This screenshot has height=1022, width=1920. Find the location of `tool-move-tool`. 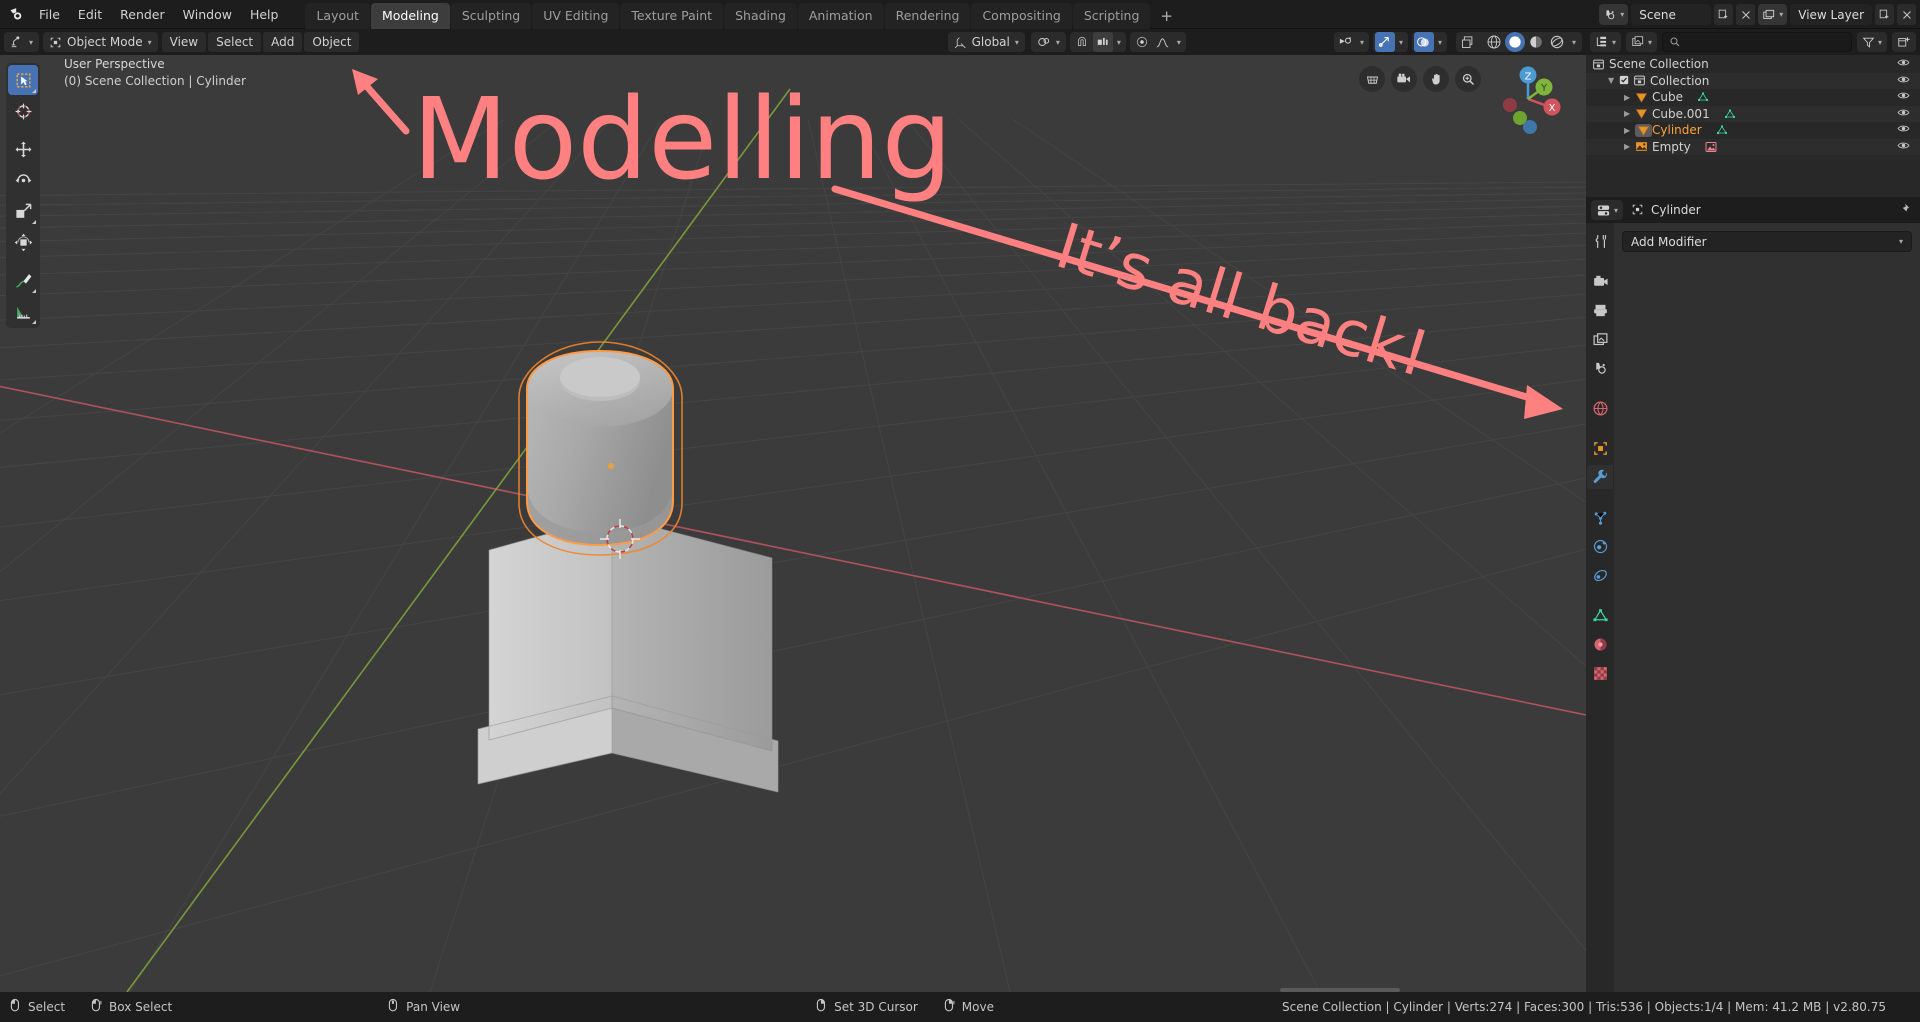

tool-move-tool is located at coordinates (23, 149).